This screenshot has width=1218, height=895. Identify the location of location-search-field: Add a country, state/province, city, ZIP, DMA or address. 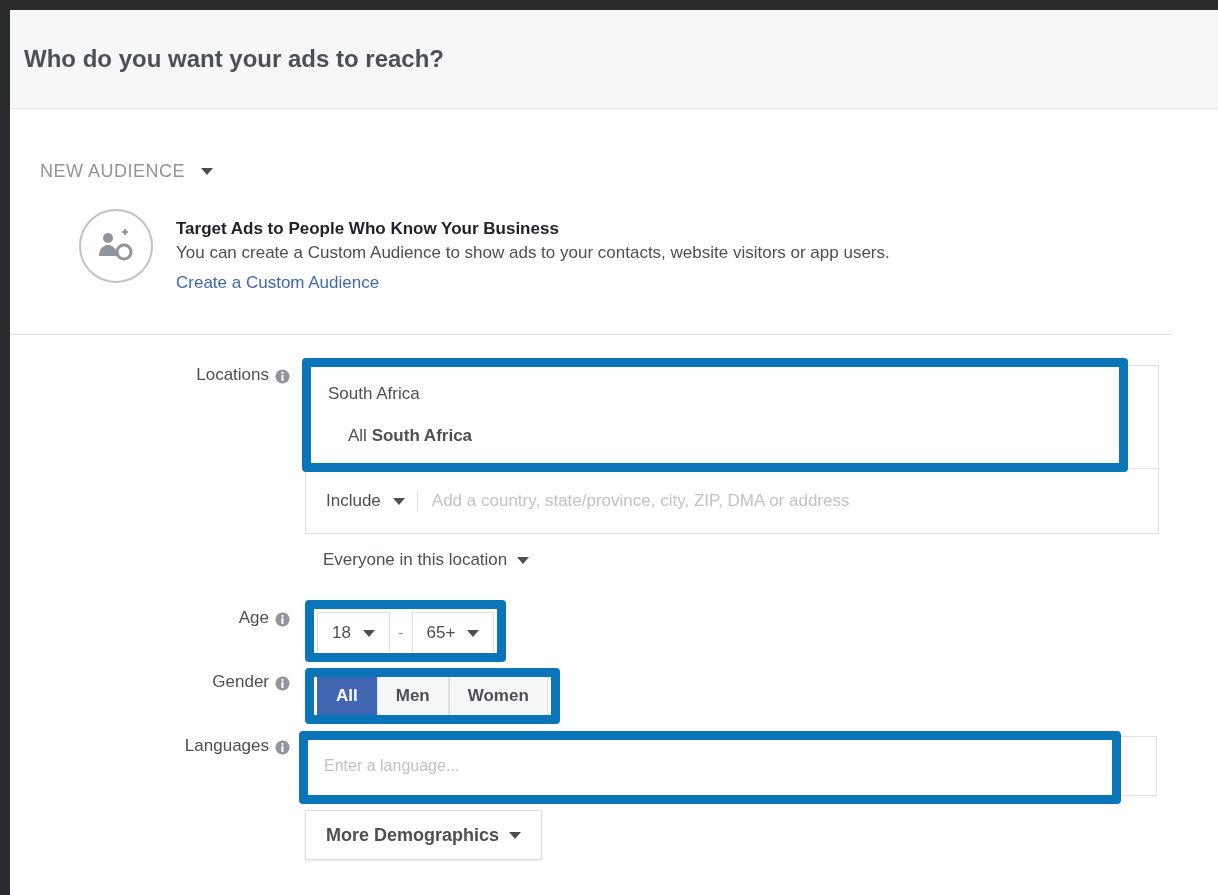
(793, 501).